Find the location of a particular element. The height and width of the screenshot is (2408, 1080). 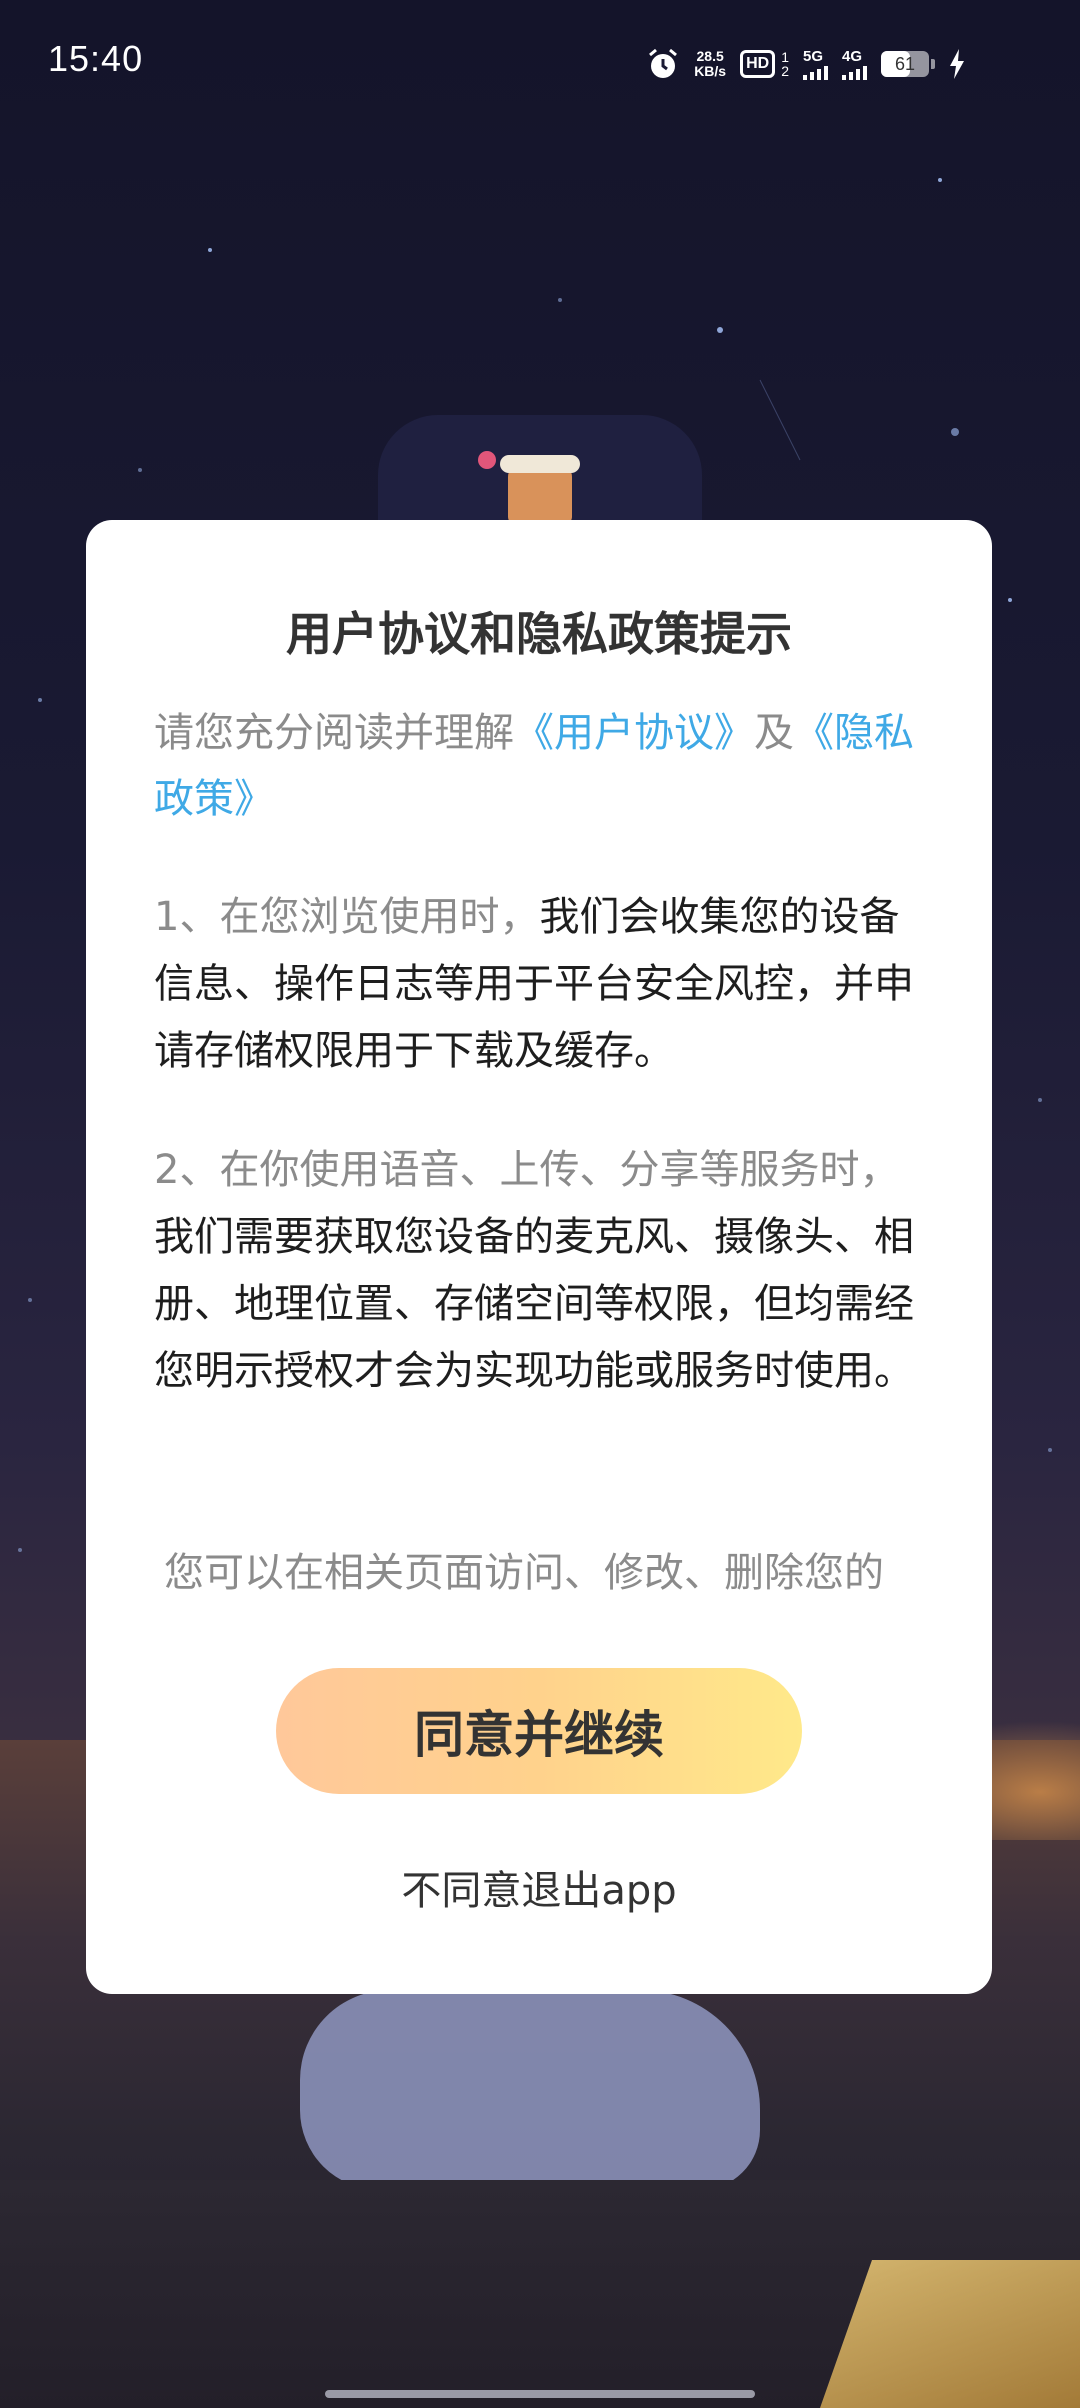

bottle-rim-icon is located at coordinates (540, 464).